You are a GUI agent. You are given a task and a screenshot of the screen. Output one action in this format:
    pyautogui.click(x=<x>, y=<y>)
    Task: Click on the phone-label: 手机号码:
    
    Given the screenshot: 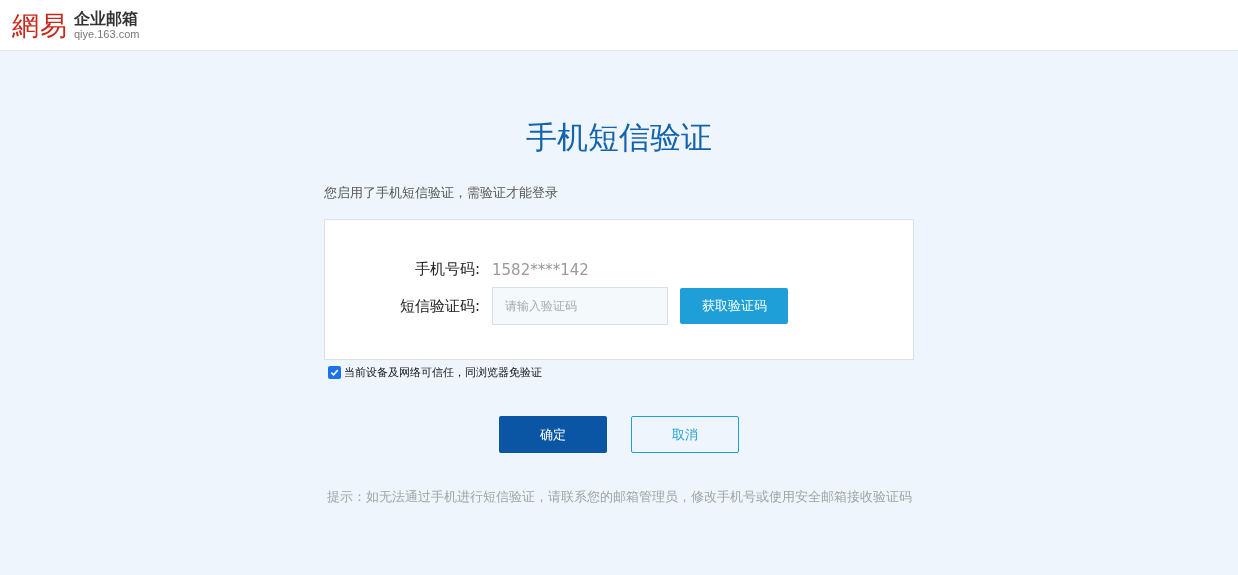 What is the action you would take?
    pyautogui.click(x=446, y=269)
    